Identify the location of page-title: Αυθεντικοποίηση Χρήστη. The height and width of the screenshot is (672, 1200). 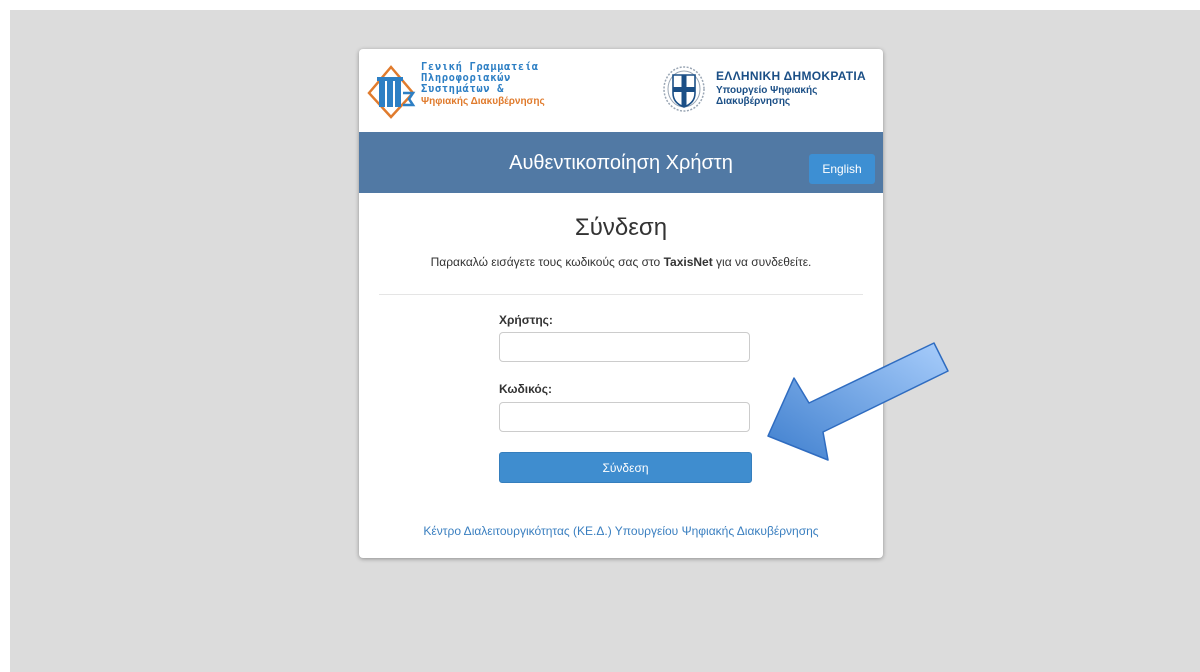
(621, 163).